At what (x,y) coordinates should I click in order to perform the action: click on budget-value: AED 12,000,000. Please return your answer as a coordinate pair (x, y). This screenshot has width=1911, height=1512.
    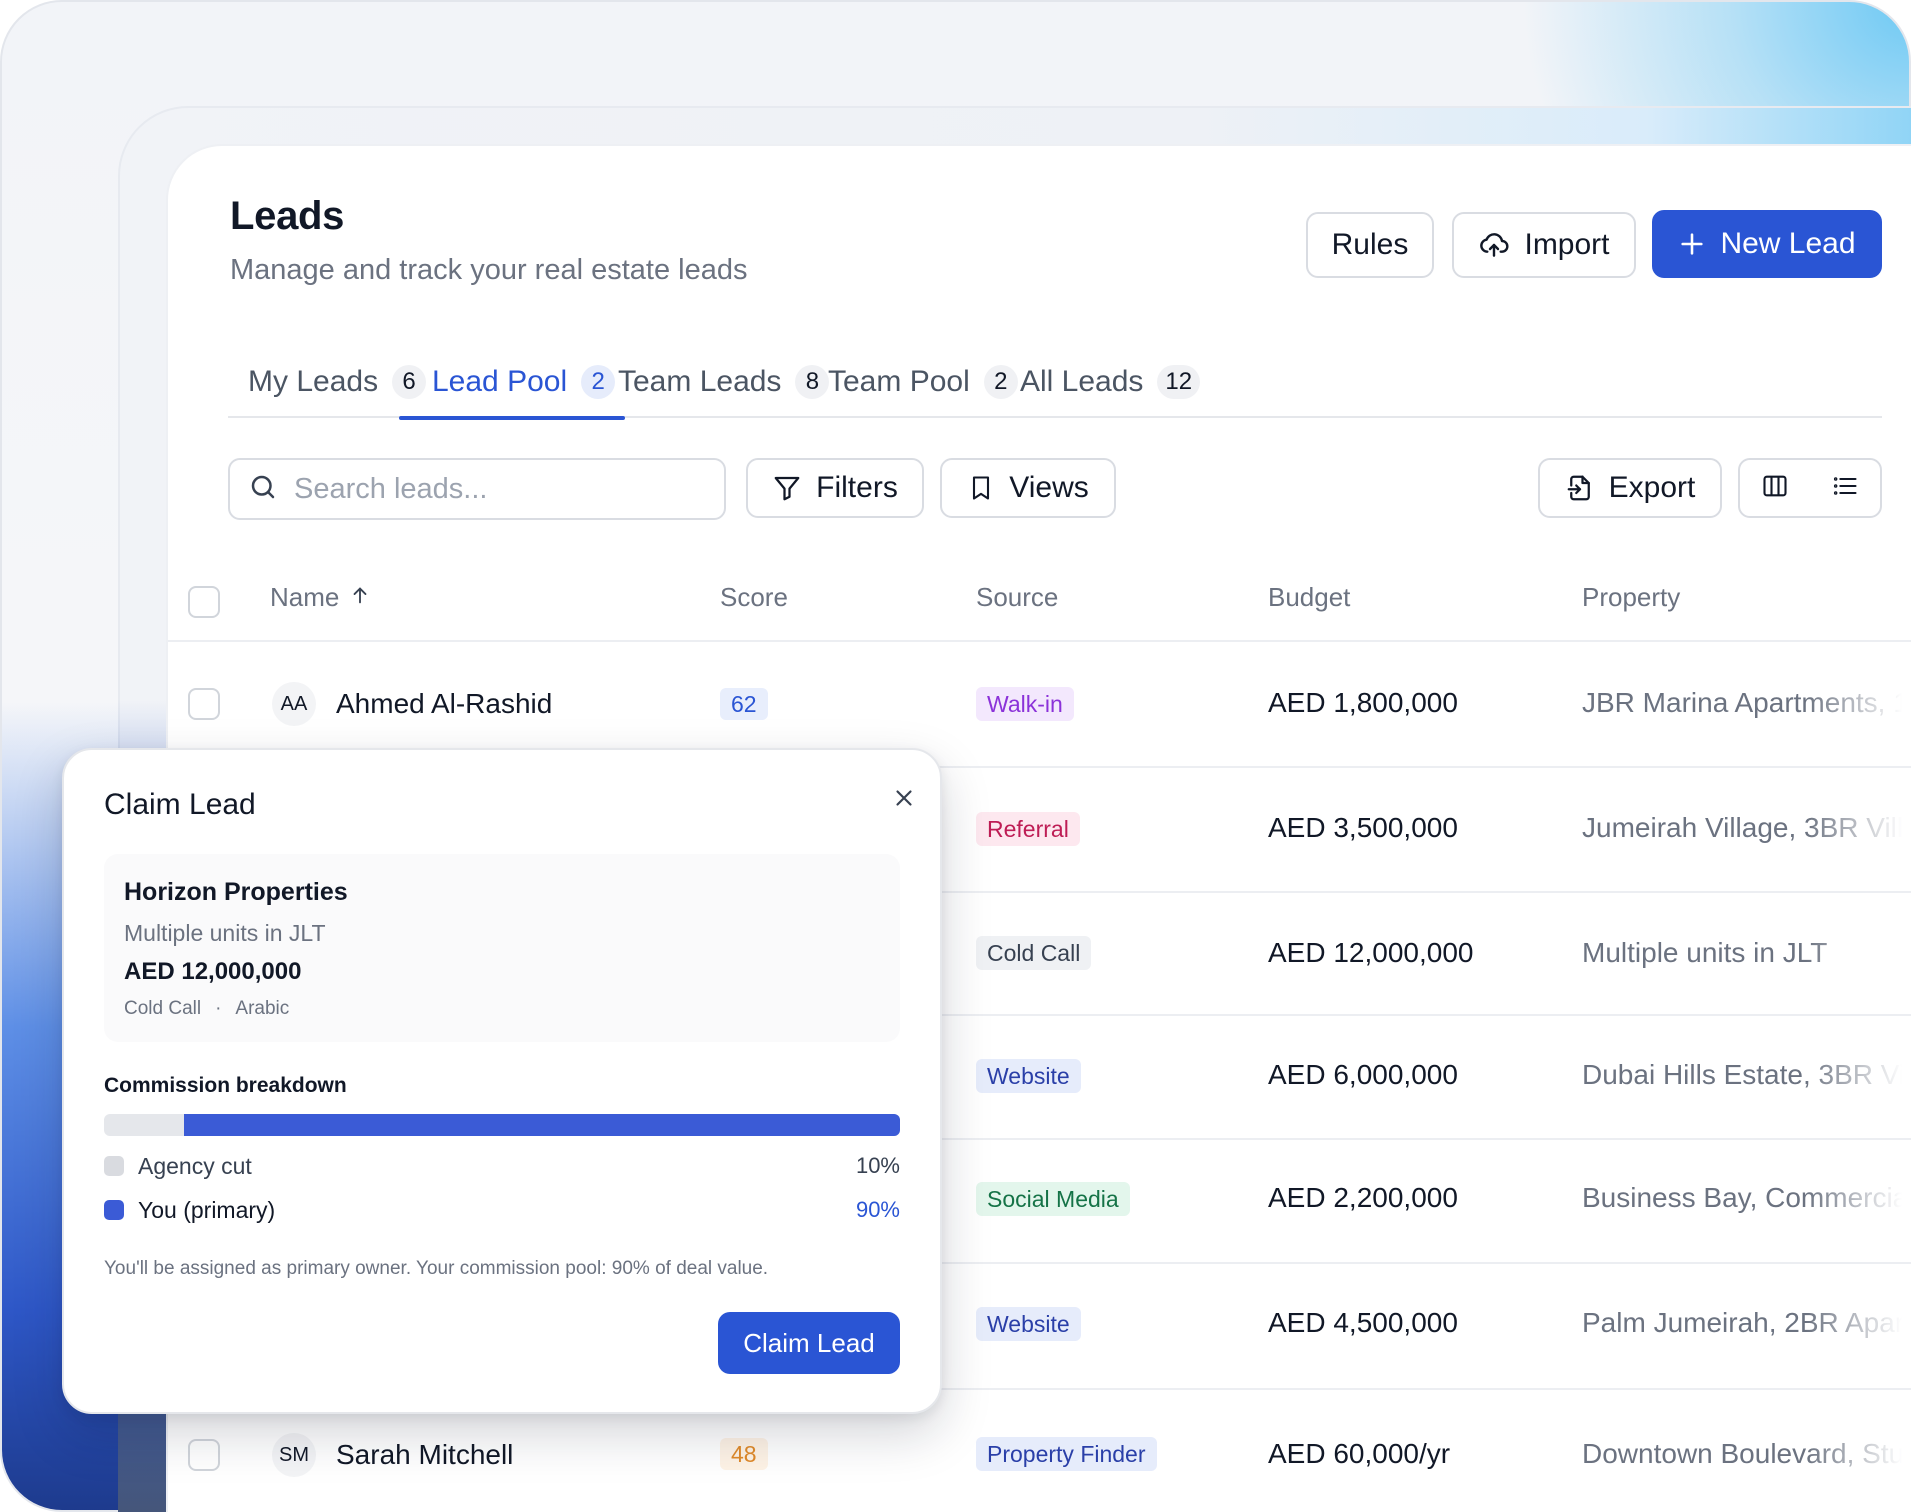
    Looking at the image, I should click on (1371, 952).